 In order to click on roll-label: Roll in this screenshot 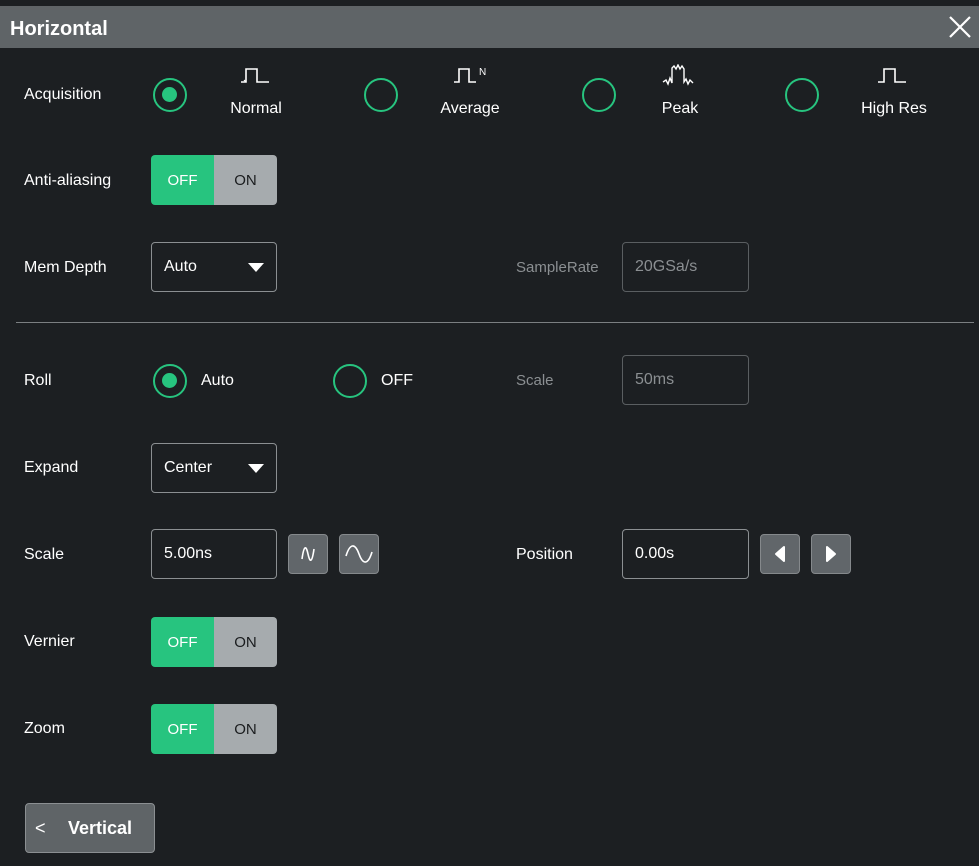, I will do `click(38, 380)`.